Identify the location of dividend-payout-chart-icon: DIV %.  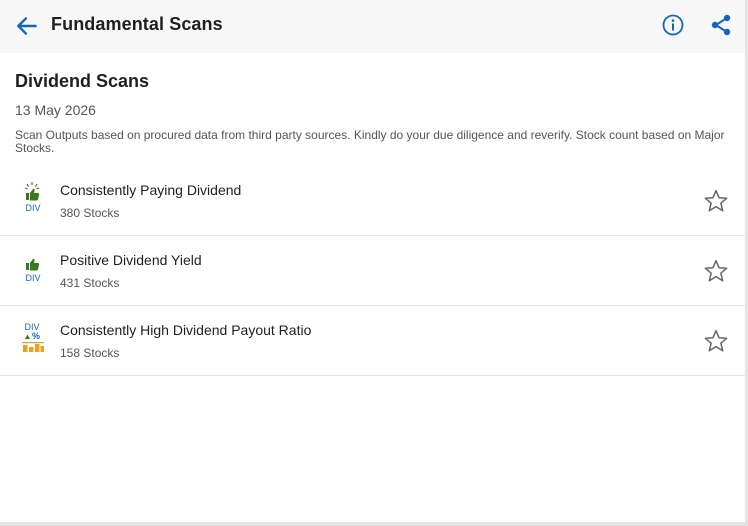
(33, 337).